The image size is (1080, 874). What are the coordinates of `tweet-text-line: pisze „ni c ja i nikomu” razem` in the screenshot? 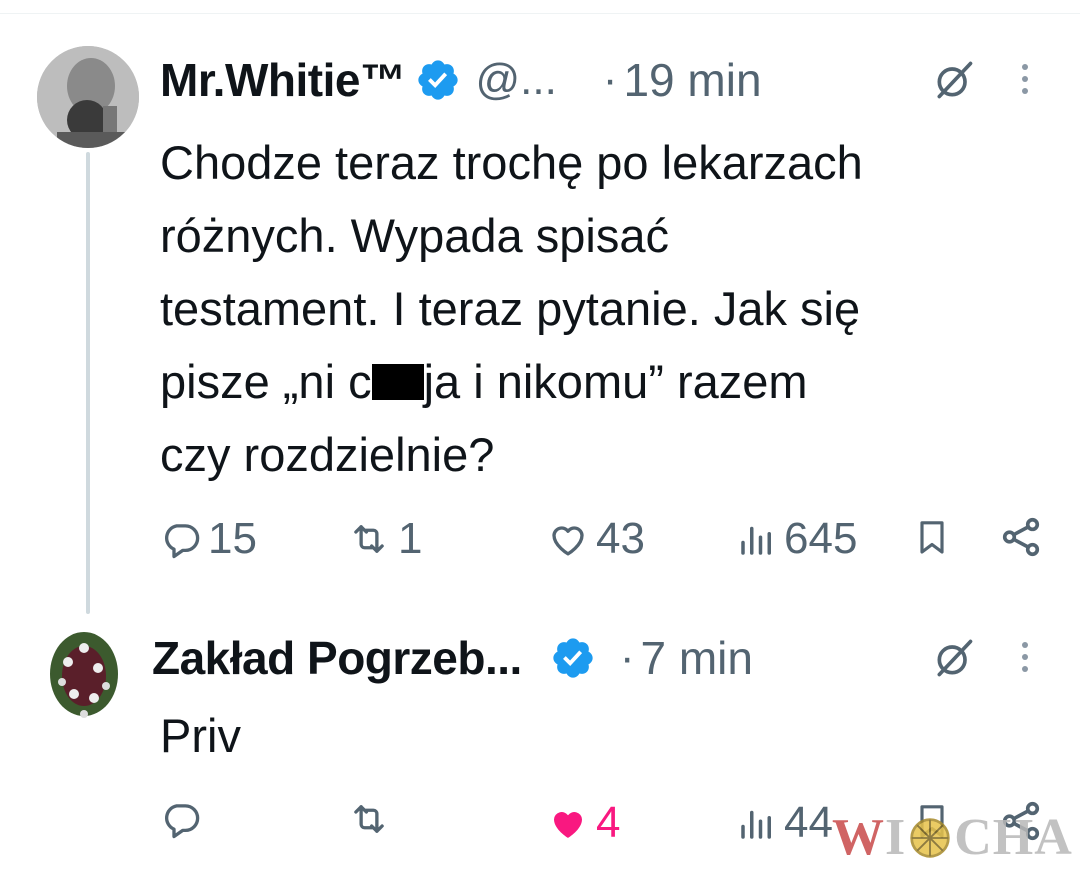 It's located at (610, 381).